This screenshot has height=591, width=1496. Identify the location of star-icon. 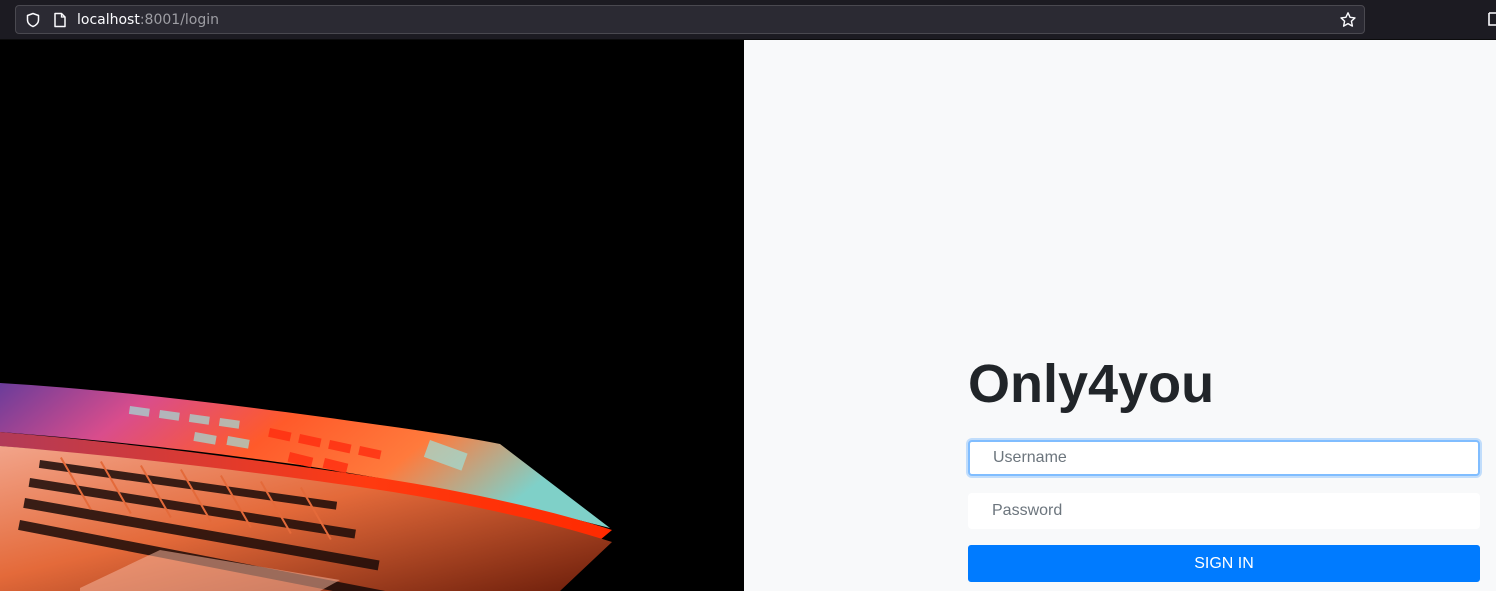
(1348, 20).